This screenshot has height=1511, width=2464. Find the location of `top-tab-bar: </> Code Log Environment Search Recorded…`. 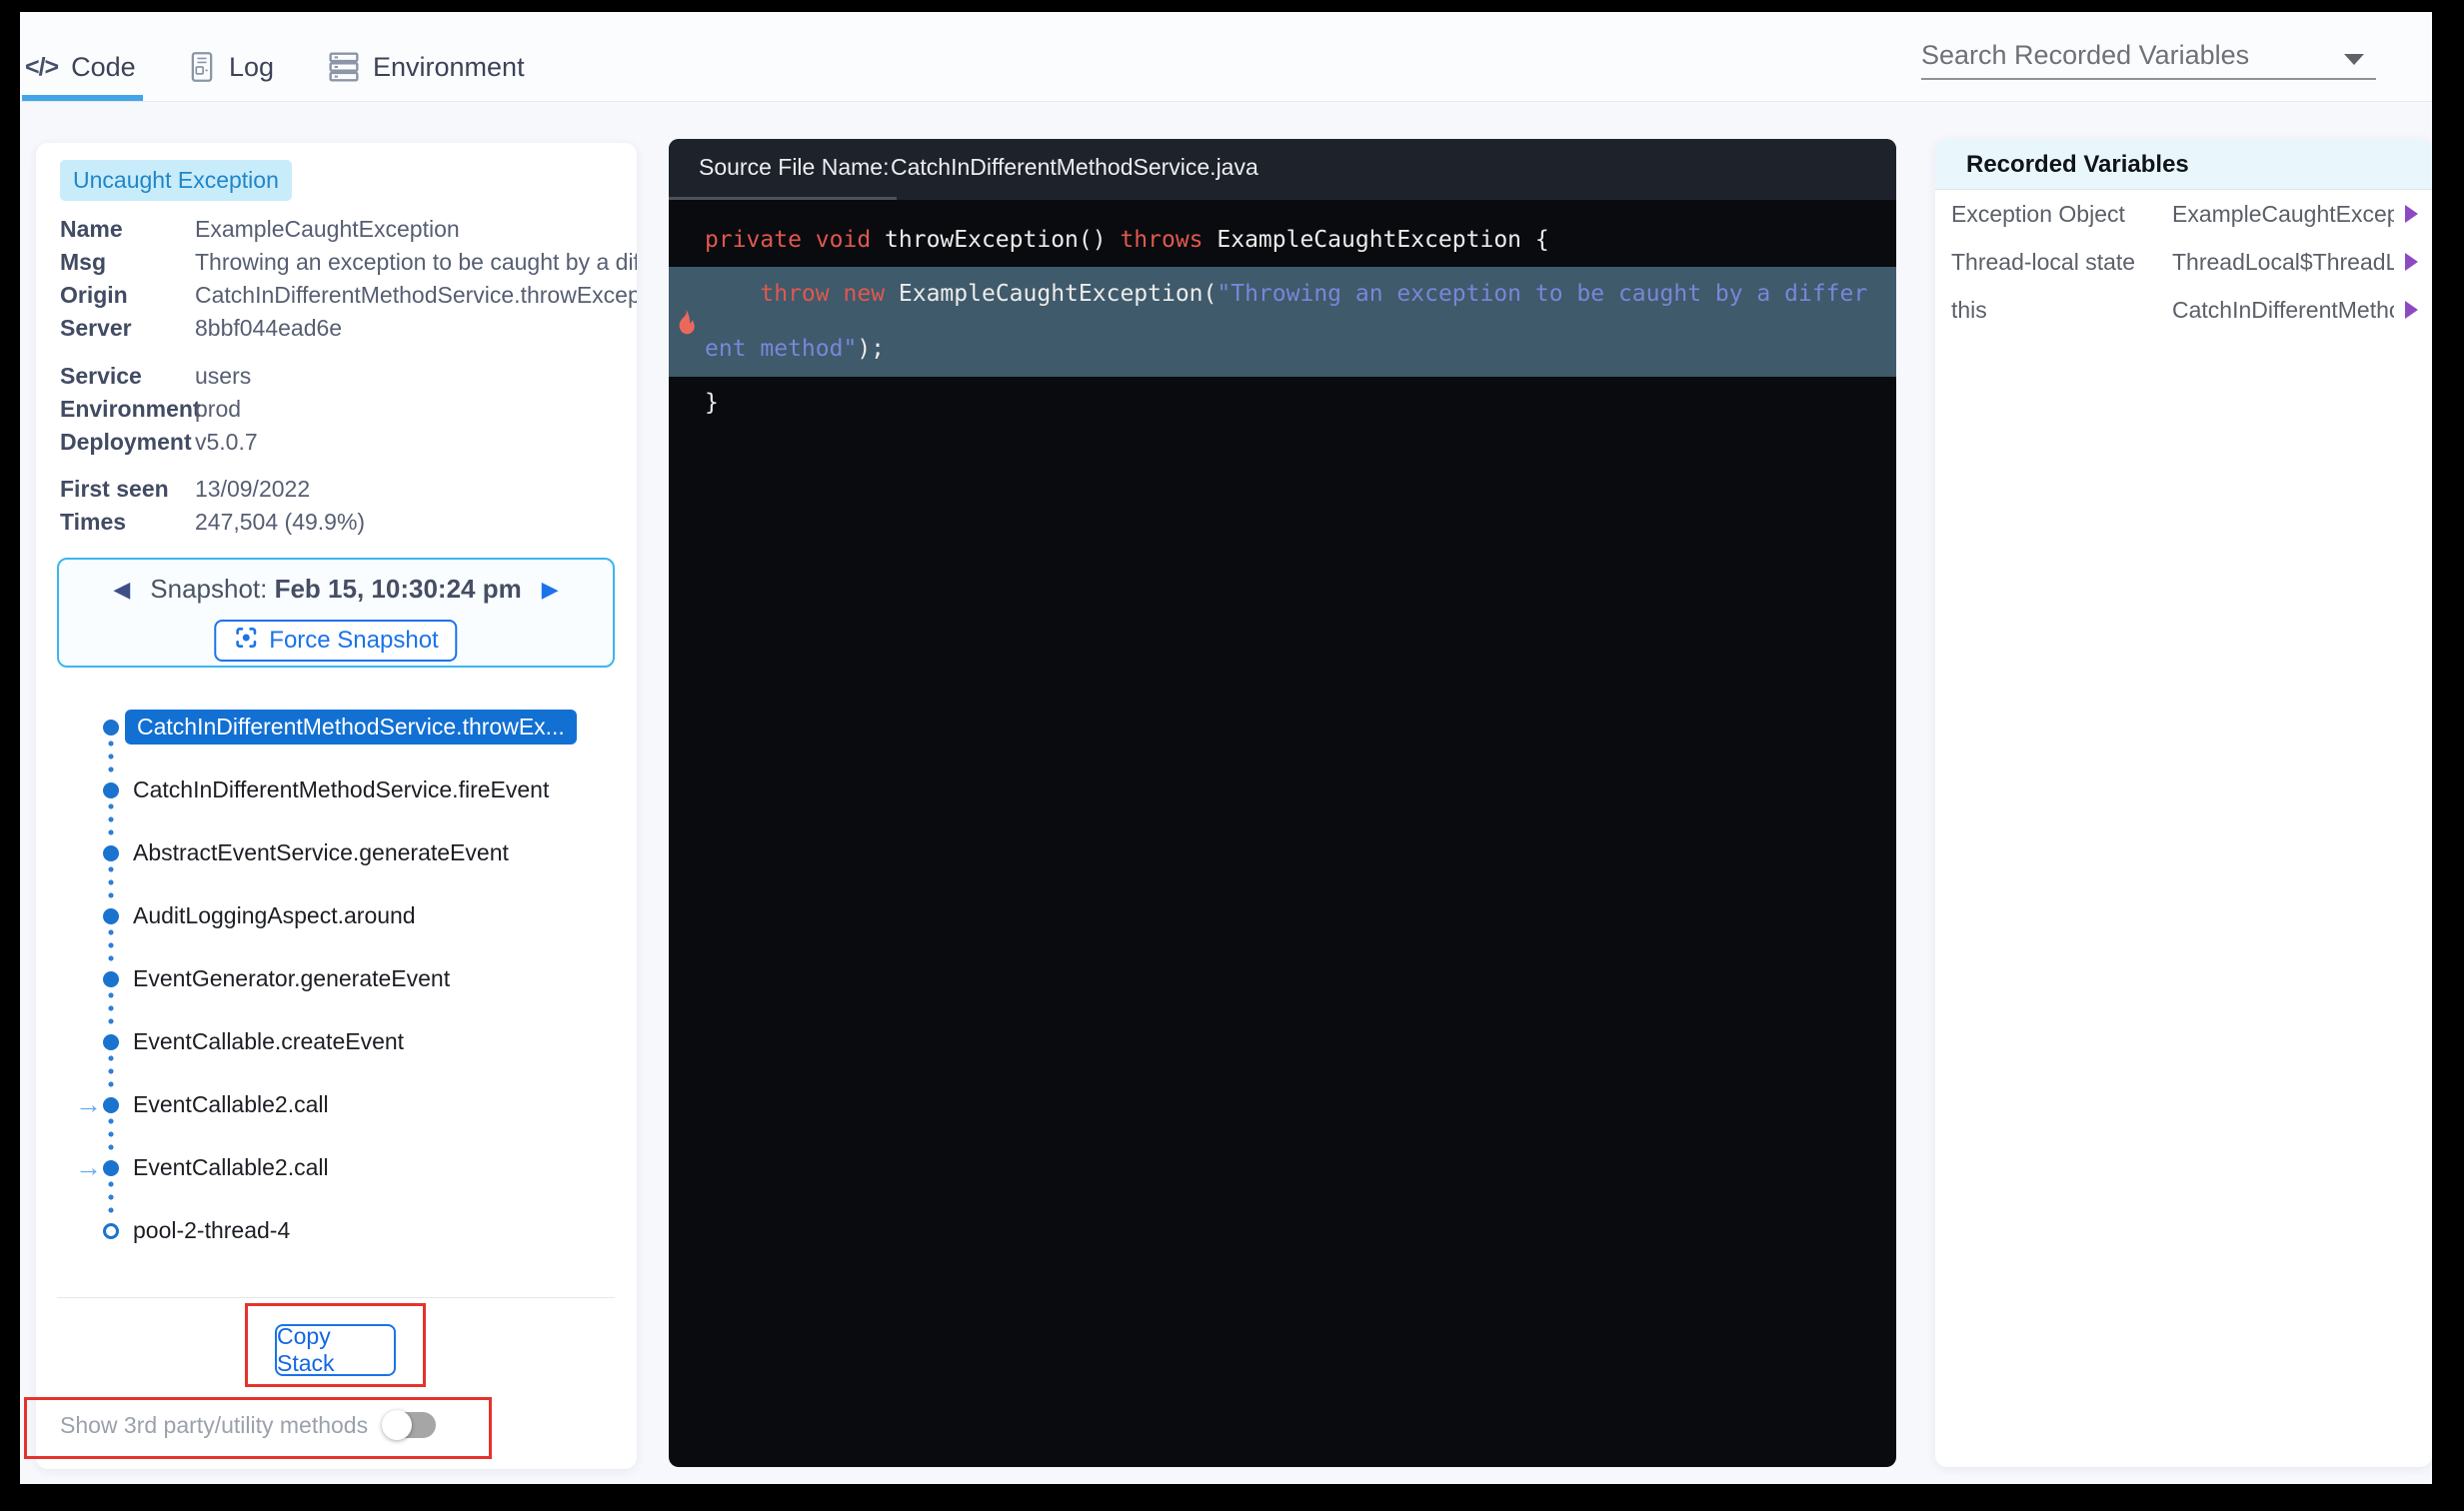

top-tab-bar: </> Code Log Environment Search Recorded… is located at coordinates (1226, 57).